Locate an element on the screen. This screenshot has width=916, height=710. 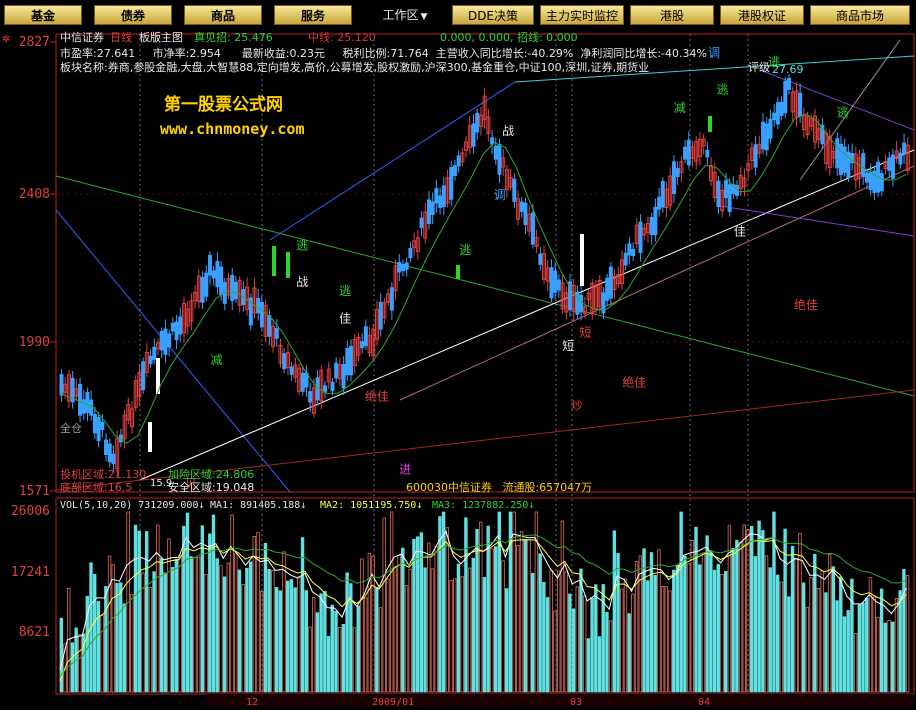
bond-button: 债券 is located at coordinates (133, 15).